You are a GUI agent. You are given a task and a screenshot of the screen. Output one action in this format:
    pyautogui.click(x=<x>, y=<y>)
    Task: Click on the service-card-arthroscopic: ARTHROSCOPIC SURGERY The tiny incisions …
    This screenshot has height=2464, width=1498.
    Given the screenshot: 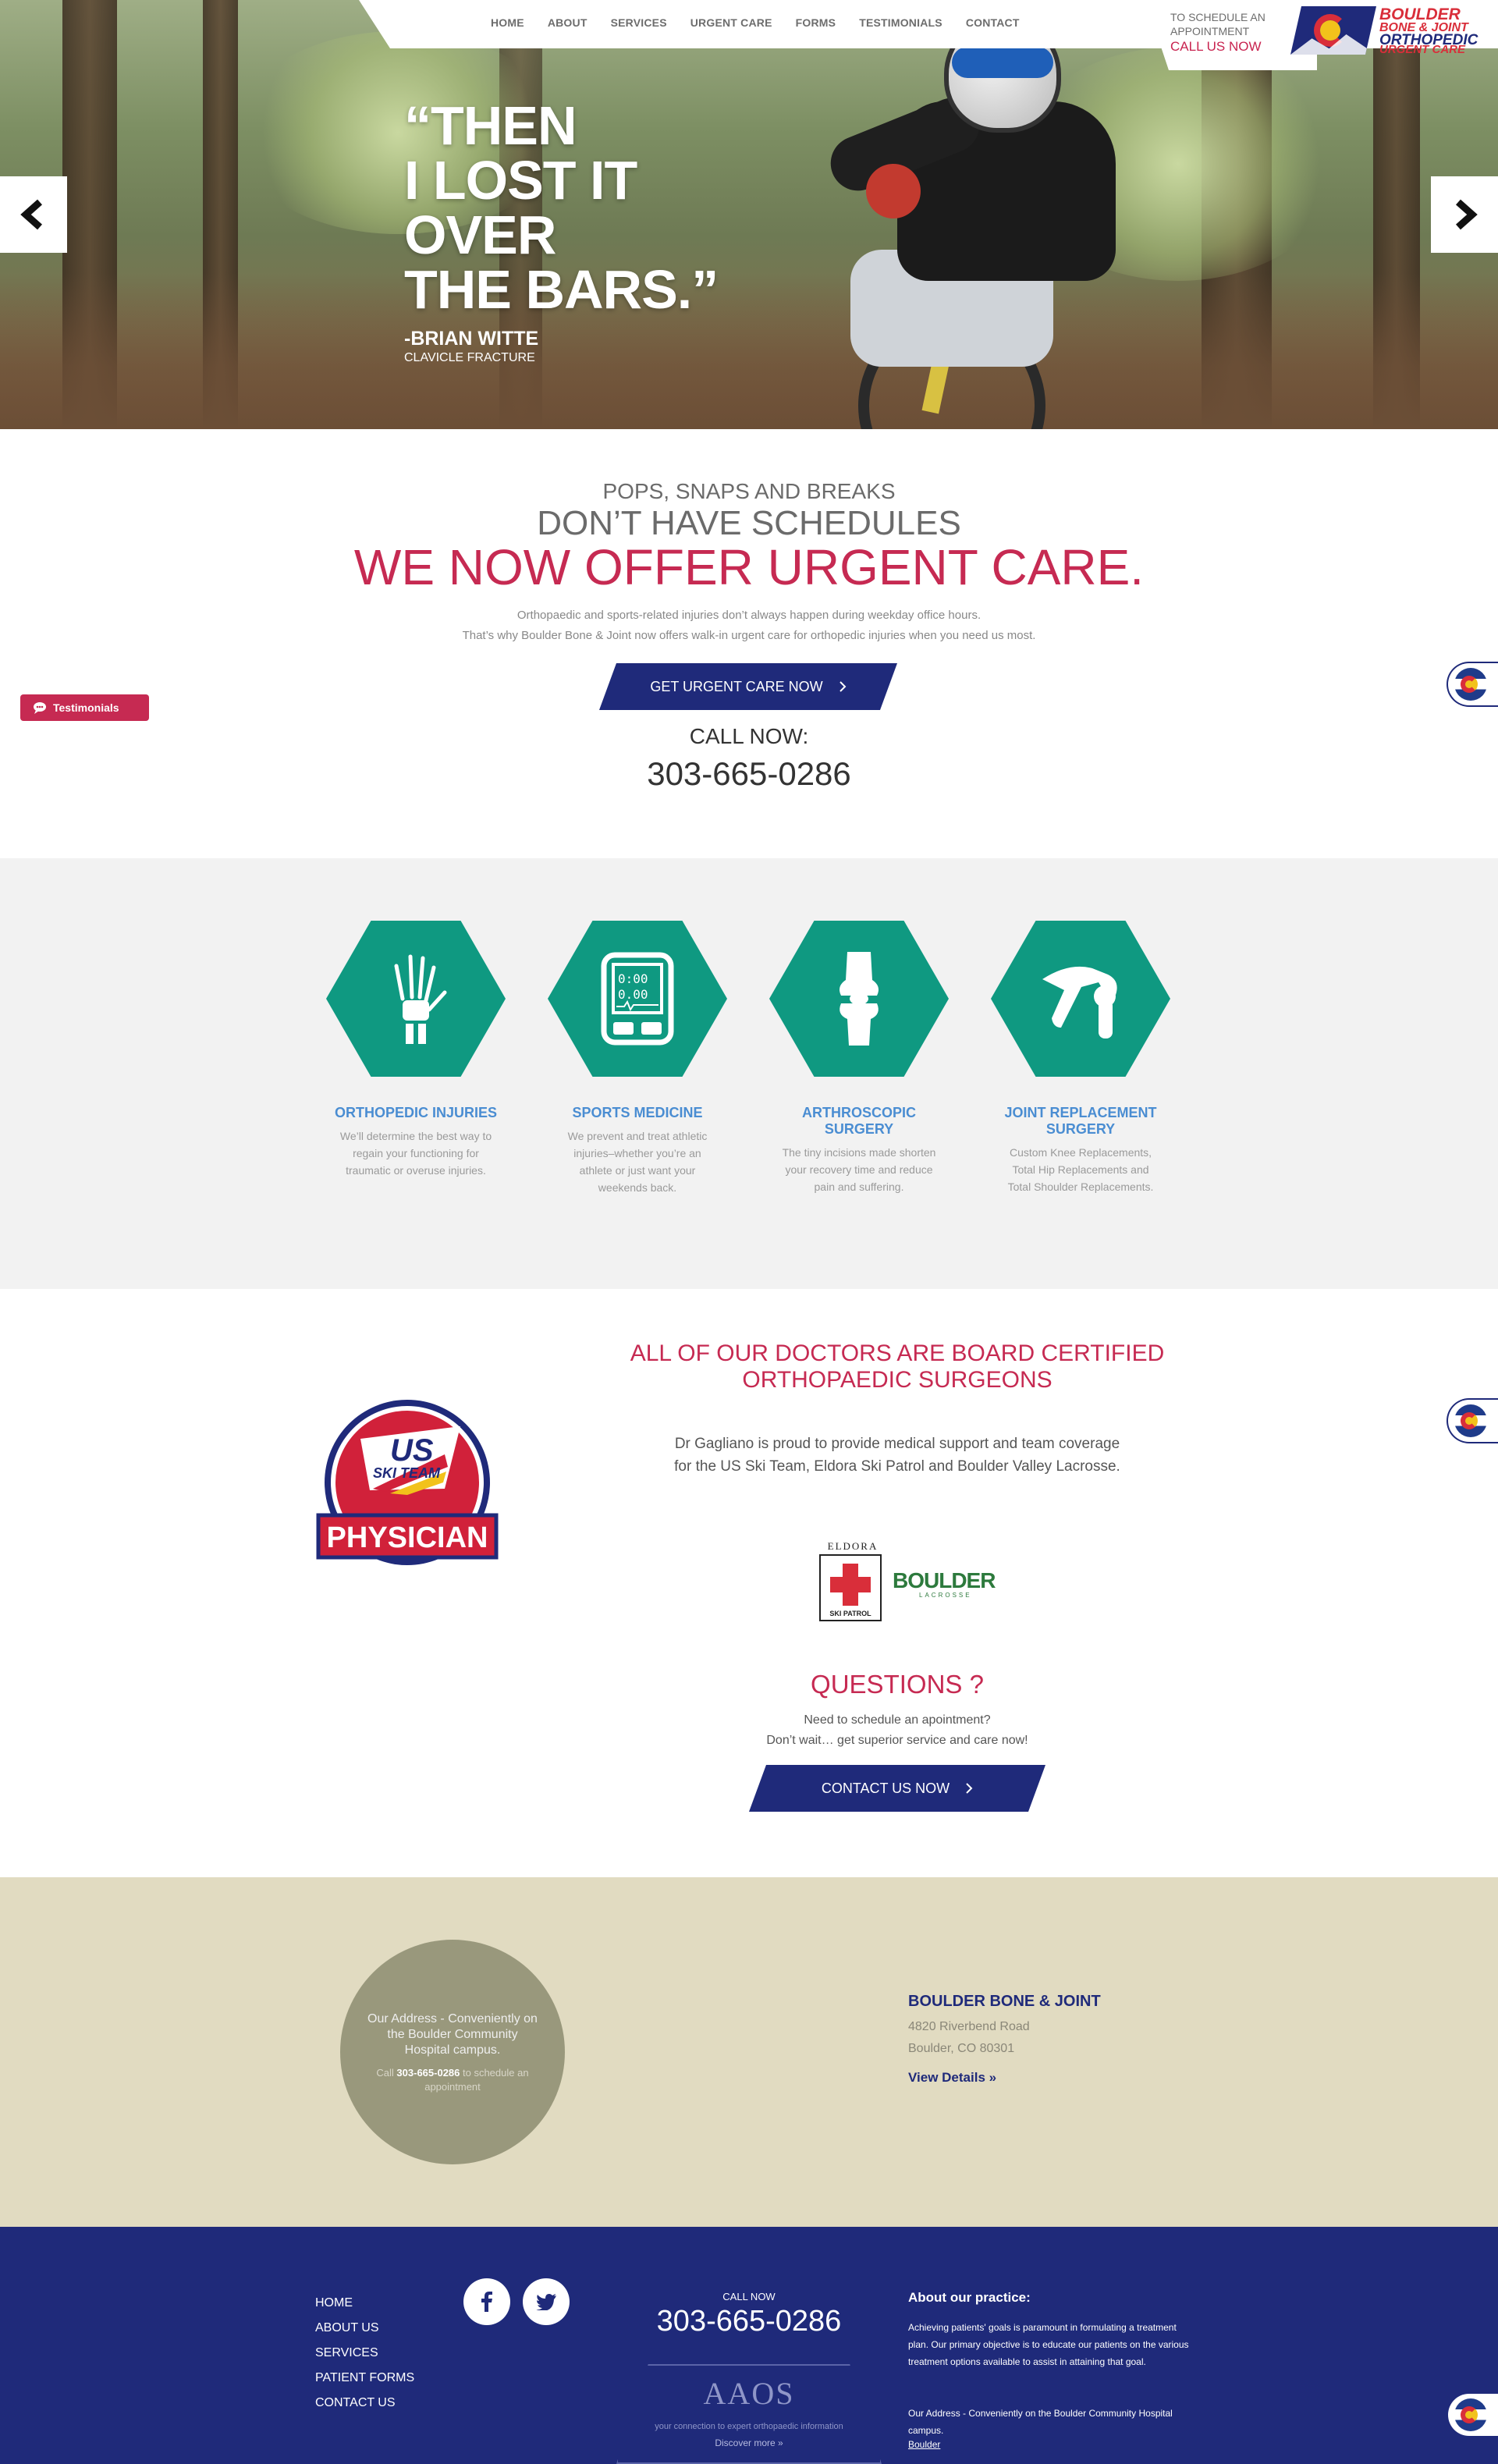 What is the action you would take?
    pyautogui.click(x=859, y=1058)
    